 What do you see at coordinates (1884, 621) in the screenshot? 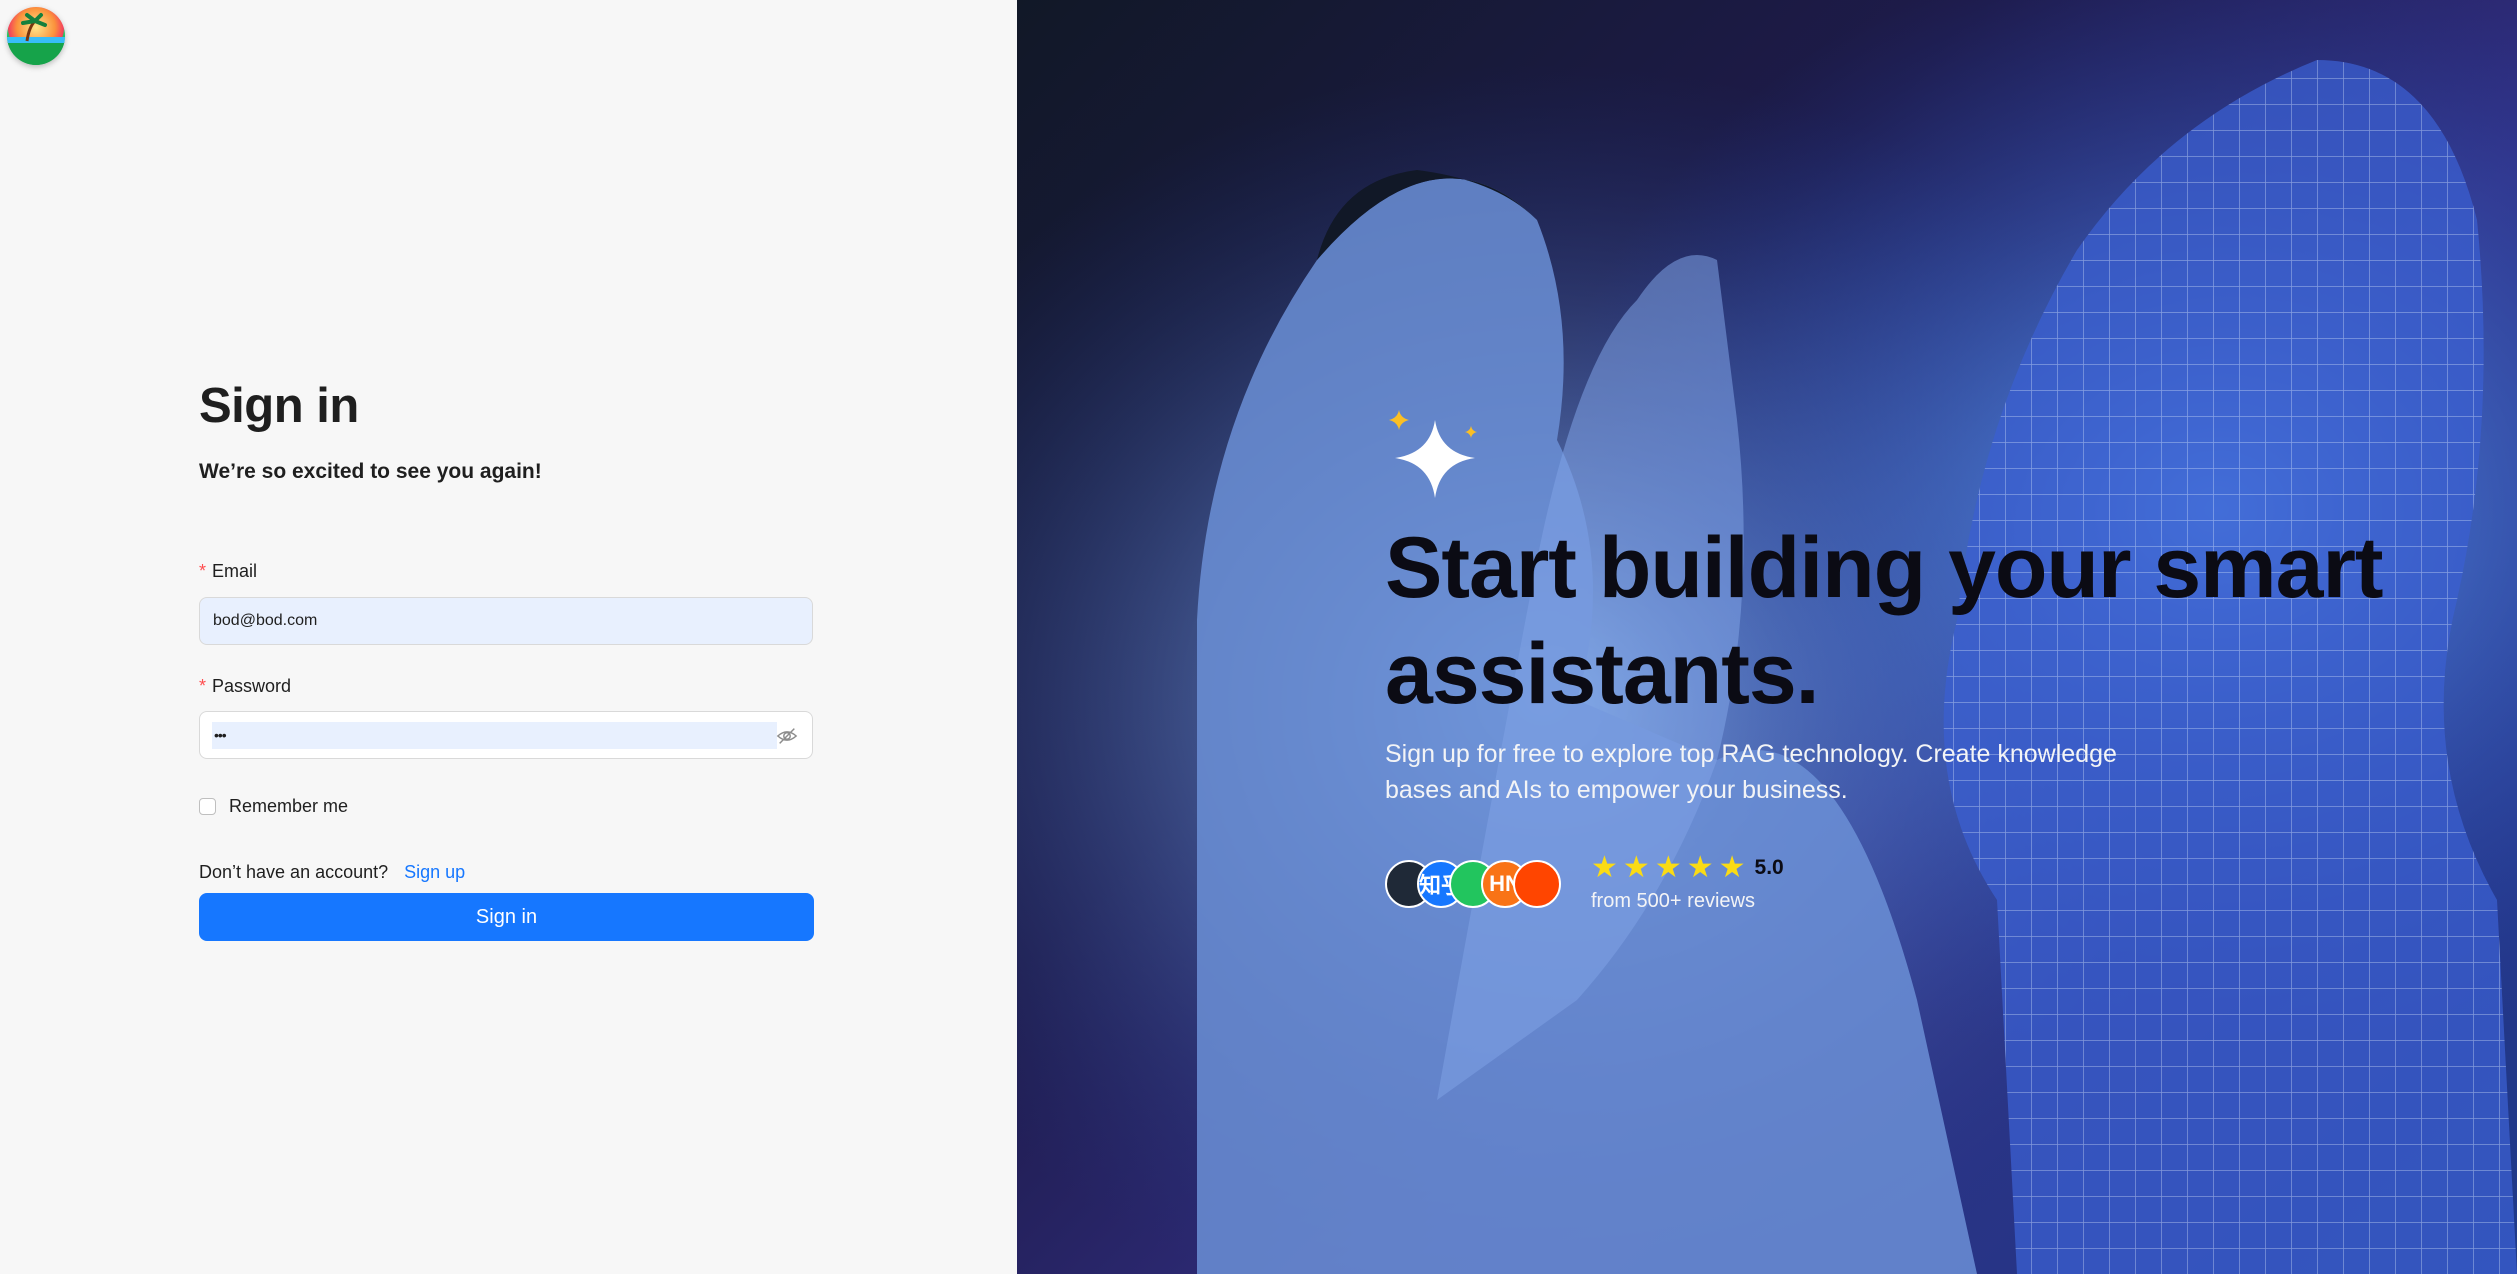
I see `promo-headline: Start building your smart assistants.` at bounding box center [1884, 621].